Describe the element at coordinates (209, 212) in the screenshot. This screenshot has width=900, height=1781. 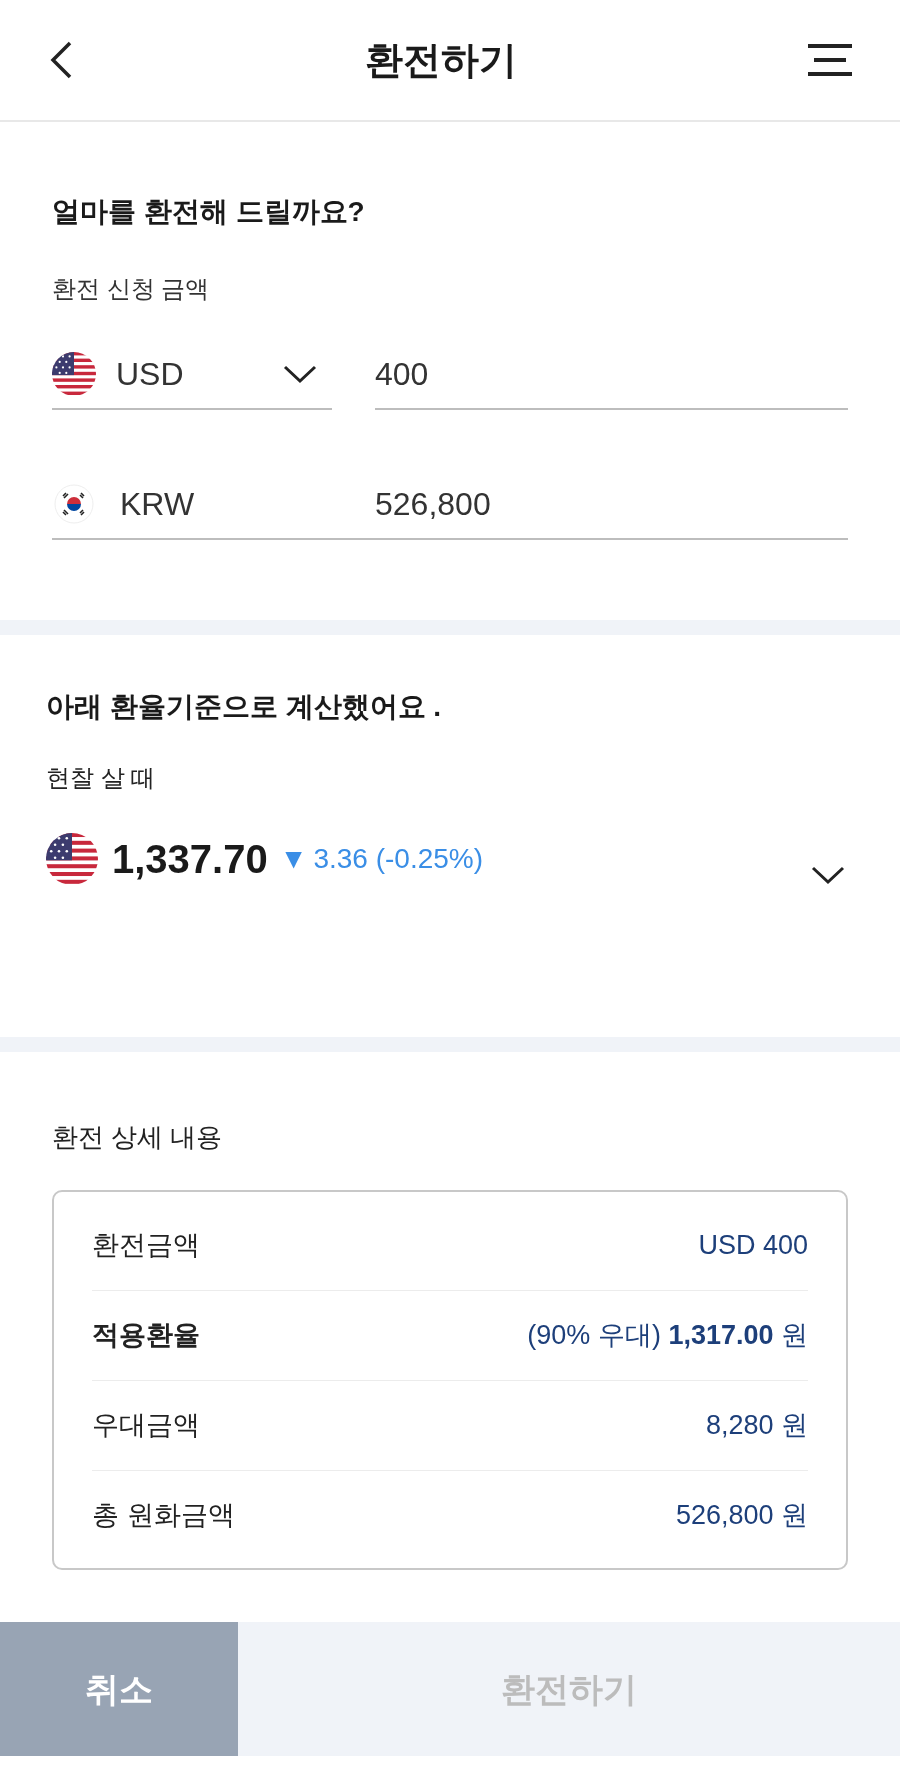
I see `section-heading: 얼마를 환전해 드릴까요?` at that location.